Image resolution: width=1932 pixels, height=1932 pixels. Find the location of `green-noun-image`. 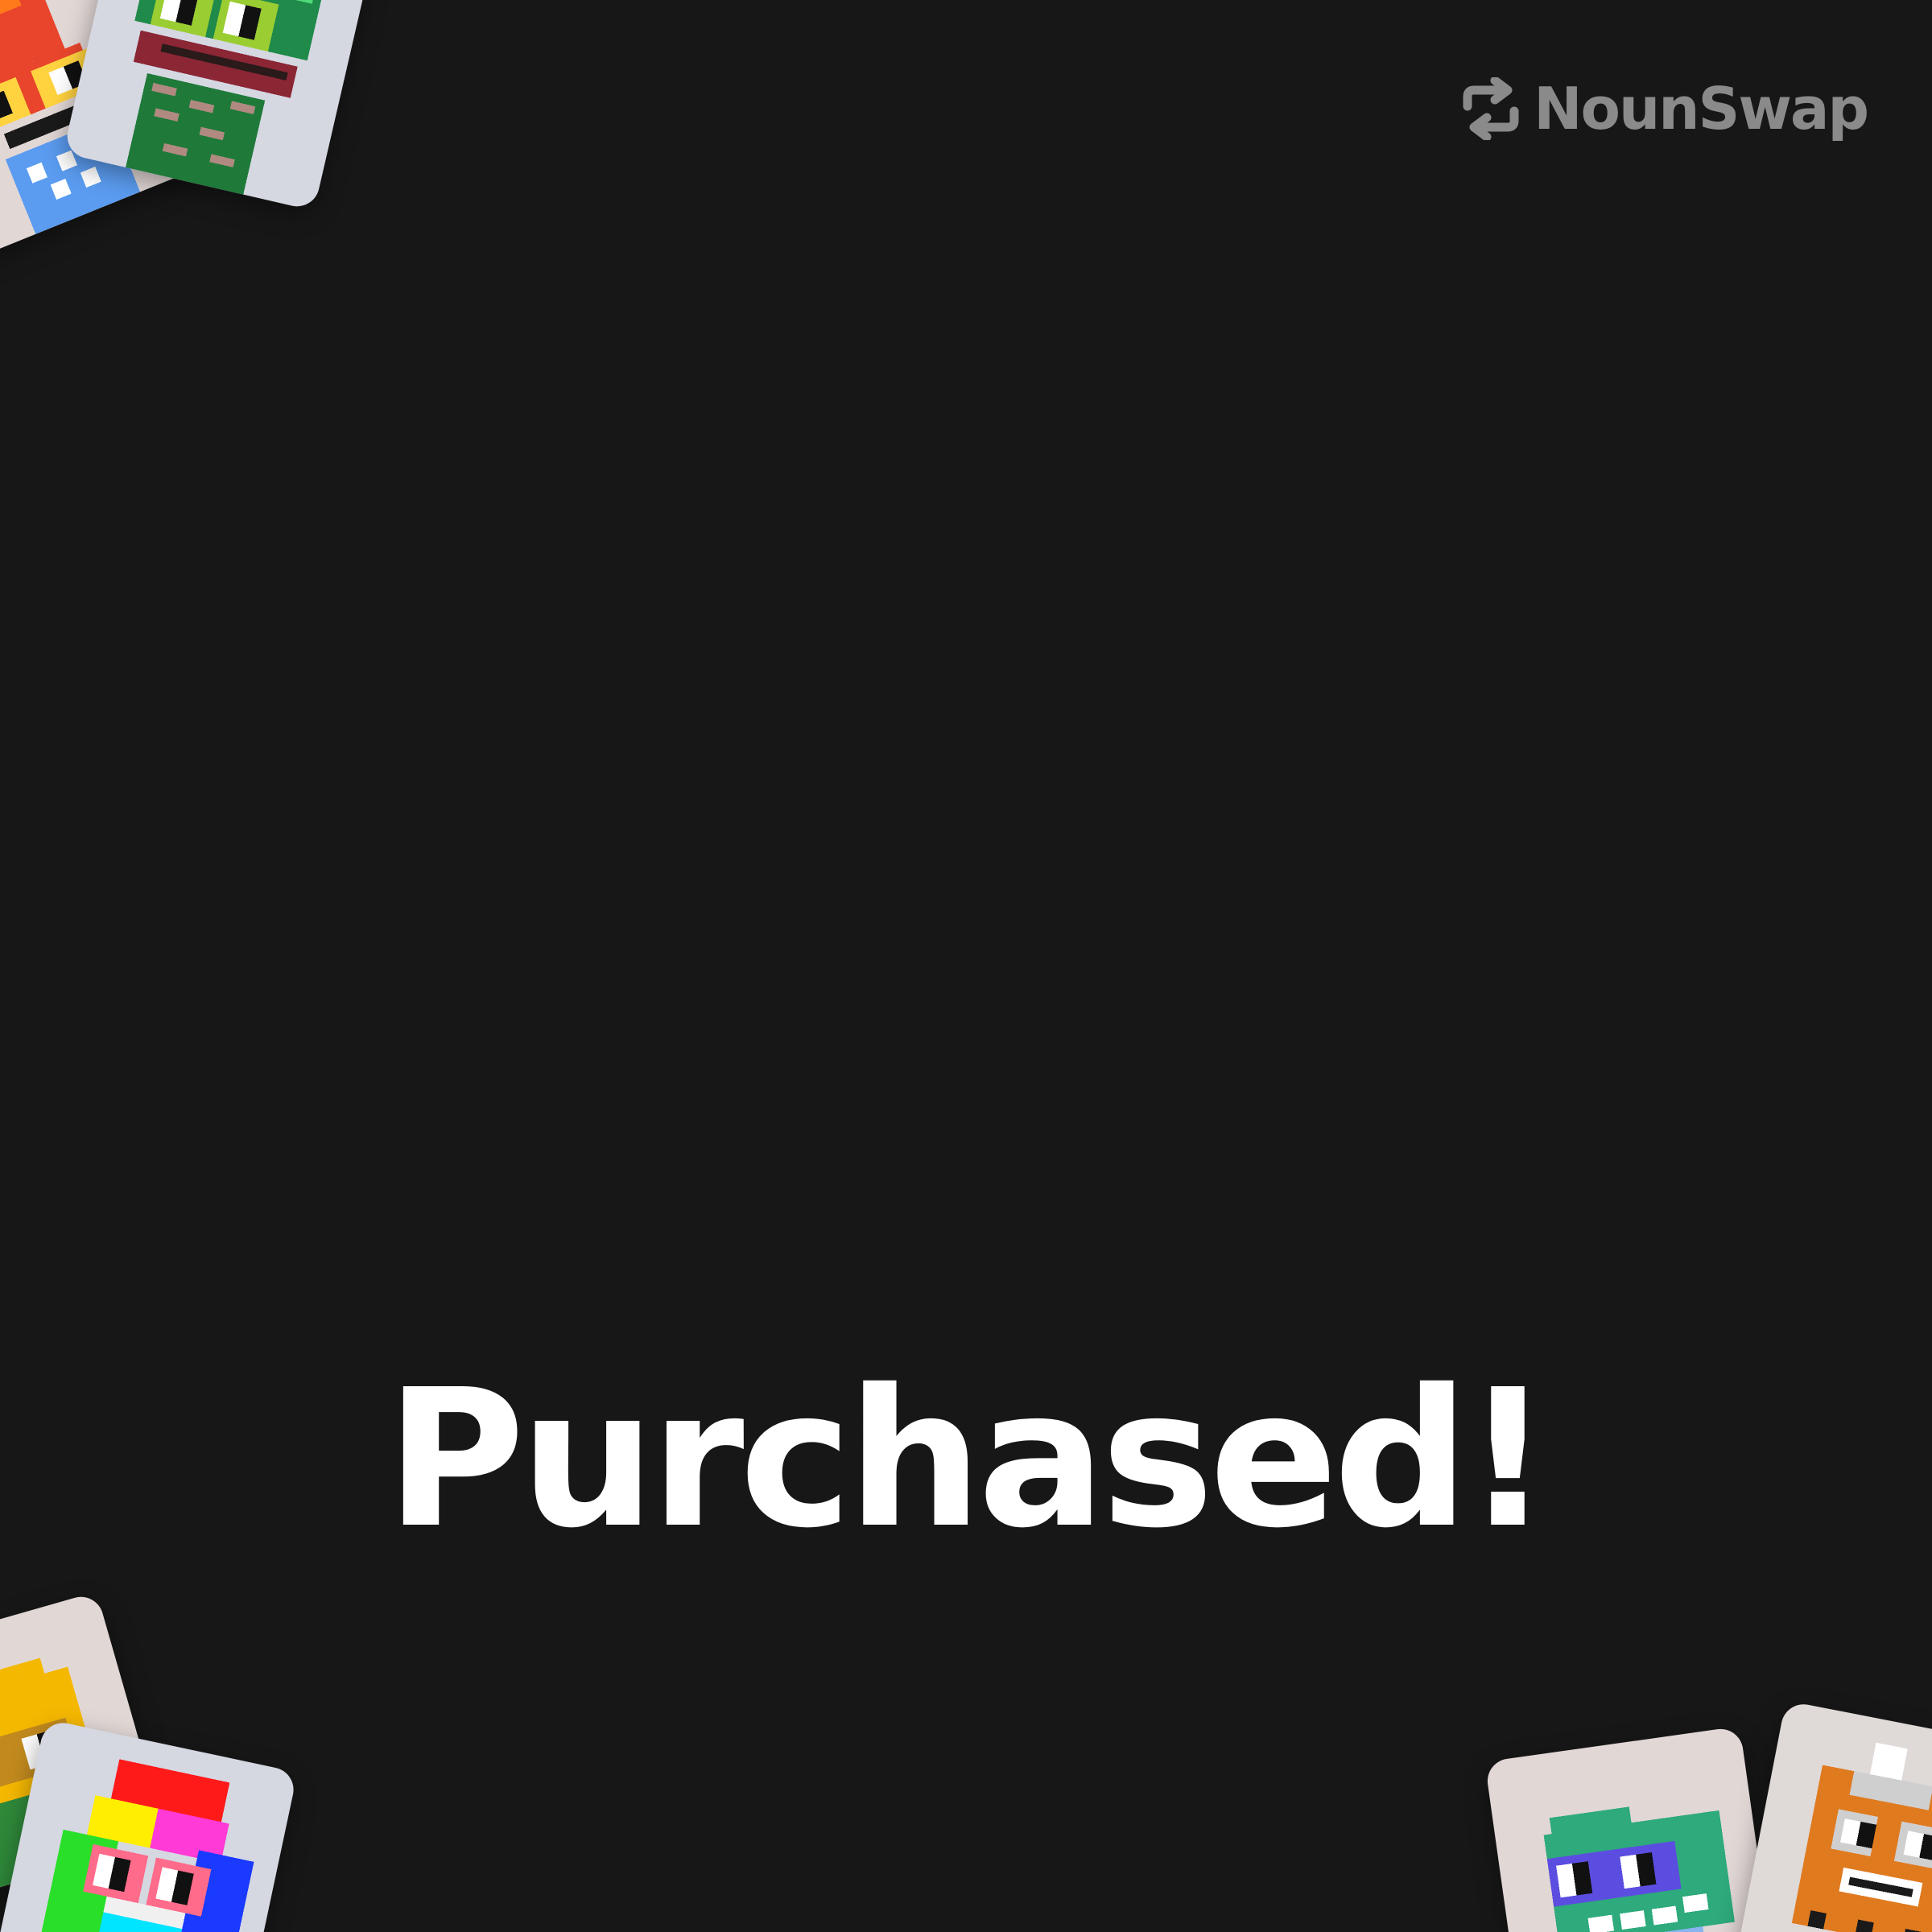

green-noun-image is located at coordinates (1639, 1869).